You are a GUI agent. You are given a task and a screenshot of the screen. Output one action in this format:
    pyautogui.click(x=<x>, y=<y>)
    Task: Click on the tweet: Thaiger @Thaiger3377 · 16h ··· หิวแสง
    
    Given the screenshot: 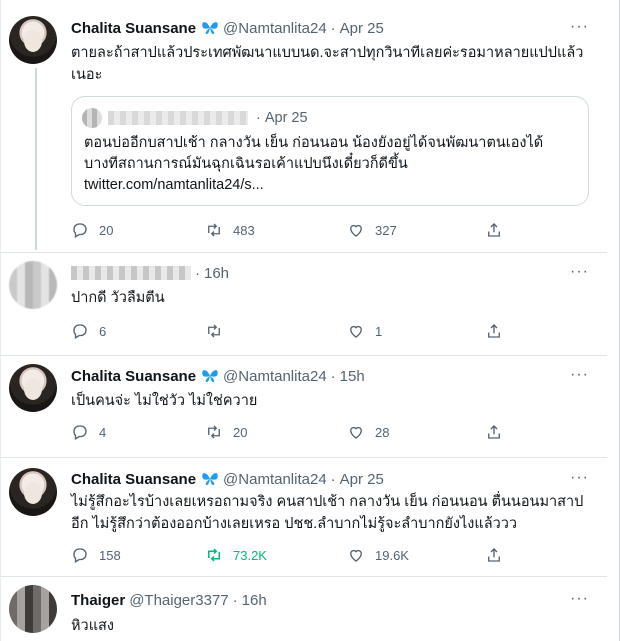 What is the action you would take?
    pyautogui.click(x=304, y=609)
    